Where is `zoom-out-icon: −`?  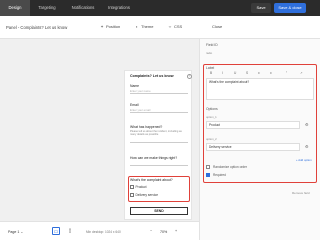 zoom-out-icon: − is located at coordinates (151, 231).